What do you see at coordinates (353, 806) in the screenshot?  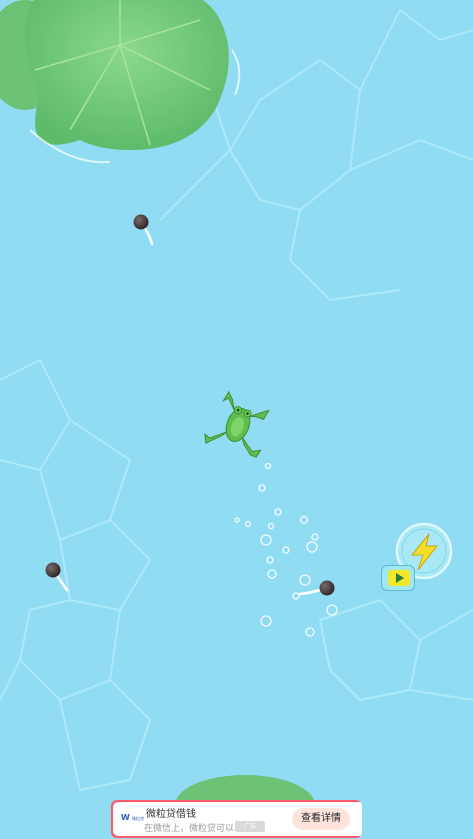 I see `close-icon: ×` at bounding box center [353, 806].